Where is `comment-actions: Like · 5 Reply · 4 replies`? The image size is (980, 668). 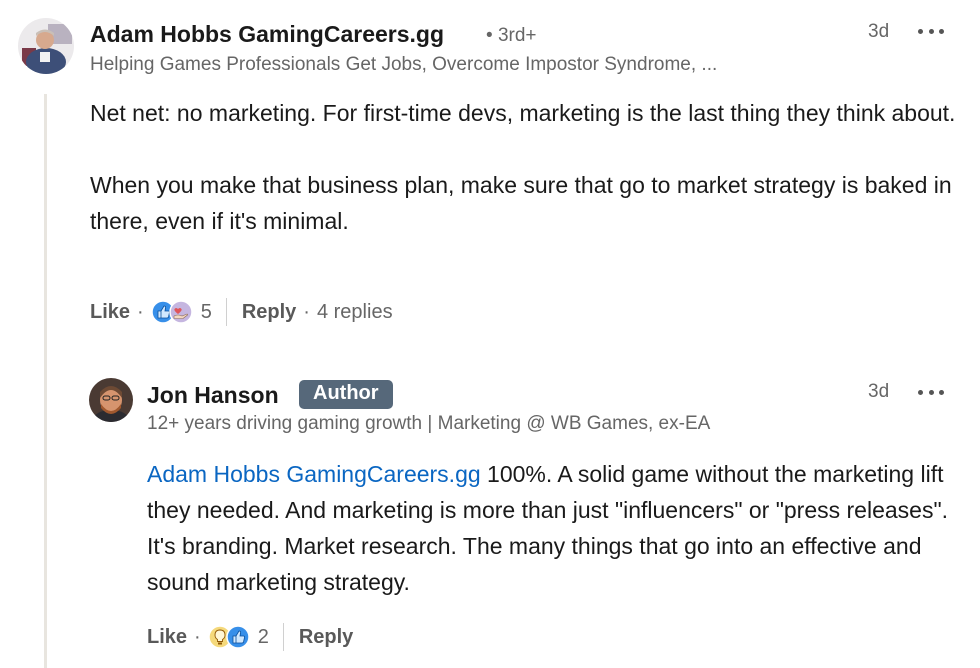
comment-actions: Like · 5 Reply · 4 replies is located at coordinates (241, 312).